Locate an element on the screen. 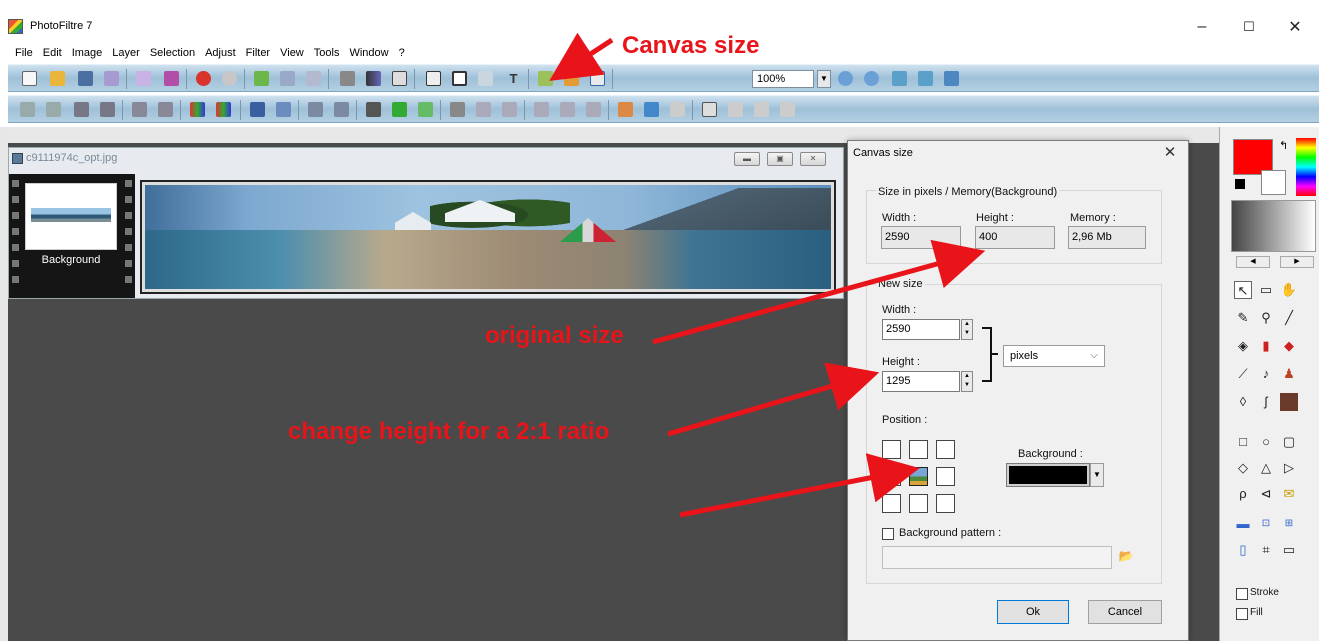 Image resolution: width=1319 pixels, height=641 pixels. pattern-path-input is located at coordinates (997, 557).